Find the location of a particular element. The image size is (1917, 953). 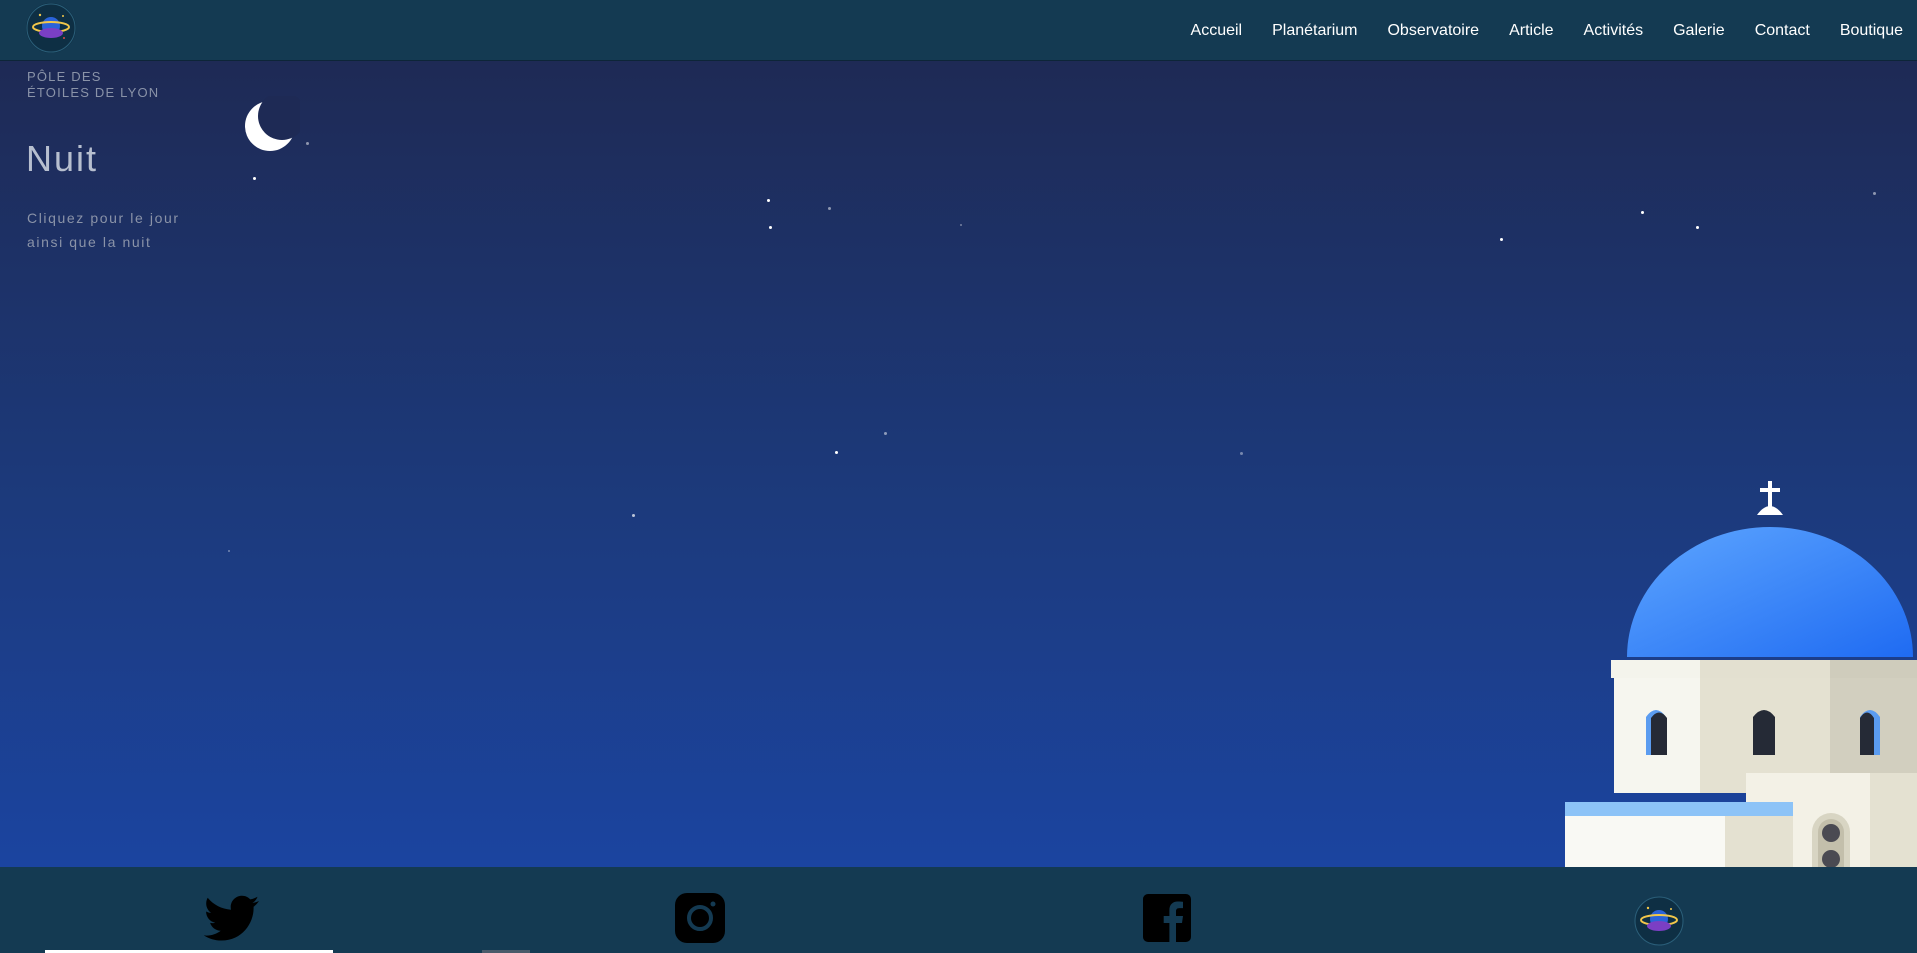

brand-line-1: Pôle des is located at coordinates (64, 76).